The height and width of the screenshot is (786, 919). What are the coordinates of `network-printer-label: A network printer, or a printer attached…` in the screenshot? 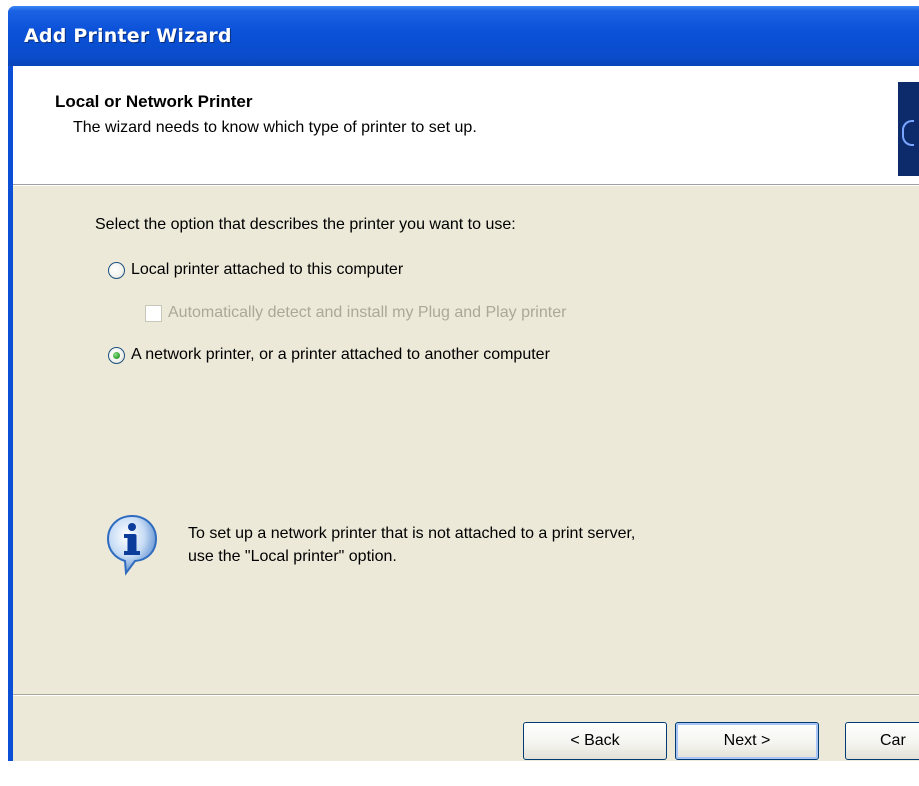 It's located at (340, 355).